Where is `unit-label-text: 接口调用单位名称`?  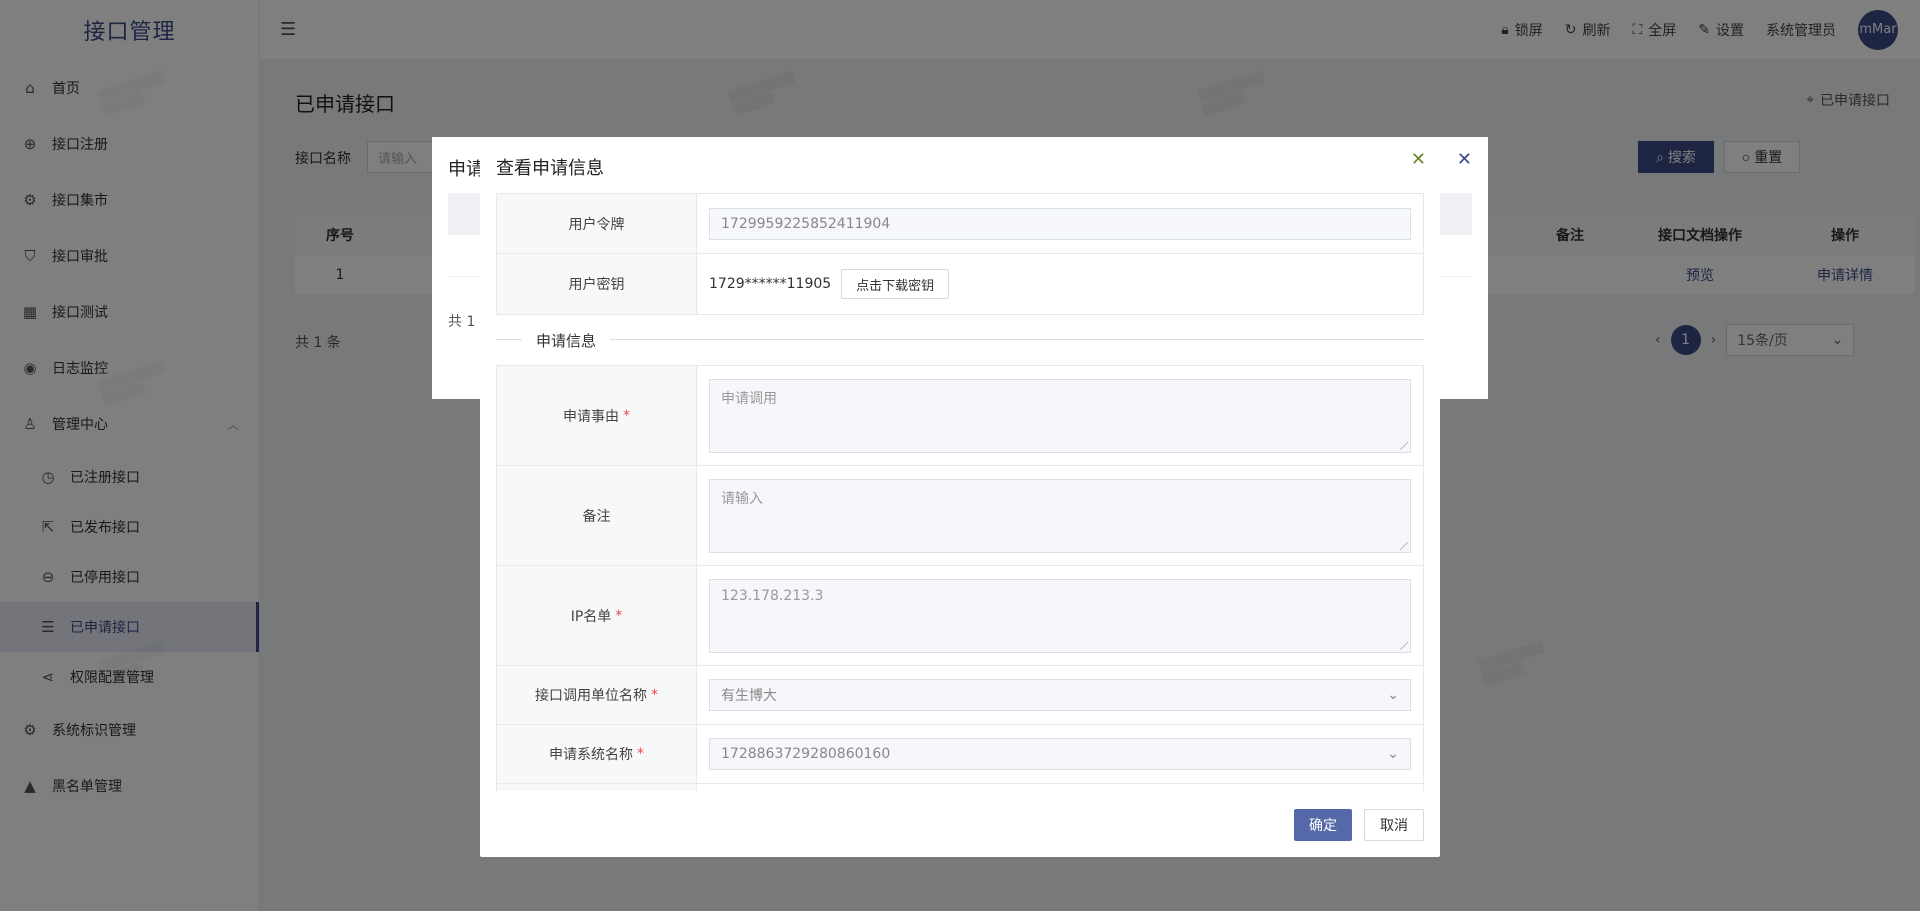 unit-label-text: 接口调用单位名称 is located at coordinates (591, 696).